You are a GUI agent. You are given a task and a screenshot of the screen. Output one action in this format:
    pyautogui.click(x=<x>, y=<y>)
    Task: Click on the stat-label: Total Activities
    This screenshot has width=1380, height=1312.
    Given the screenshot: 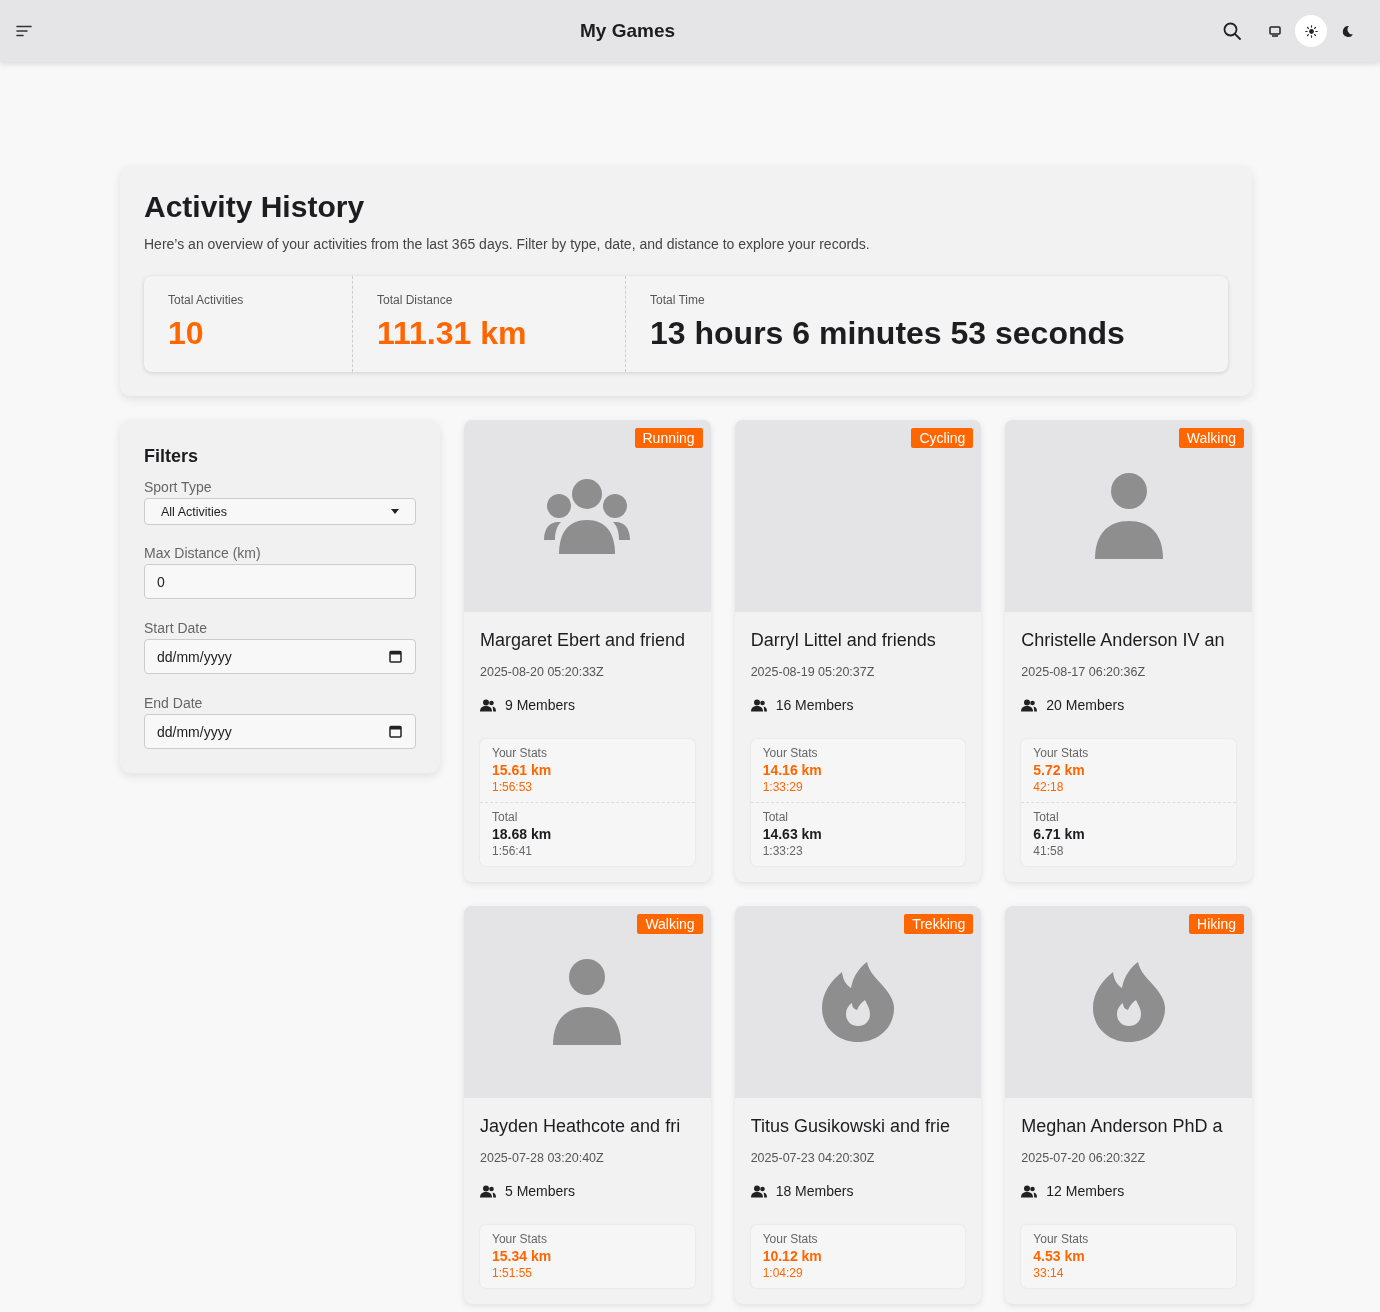 What is the action you would take?
    pyautogui.click(x=206, y=300)
    